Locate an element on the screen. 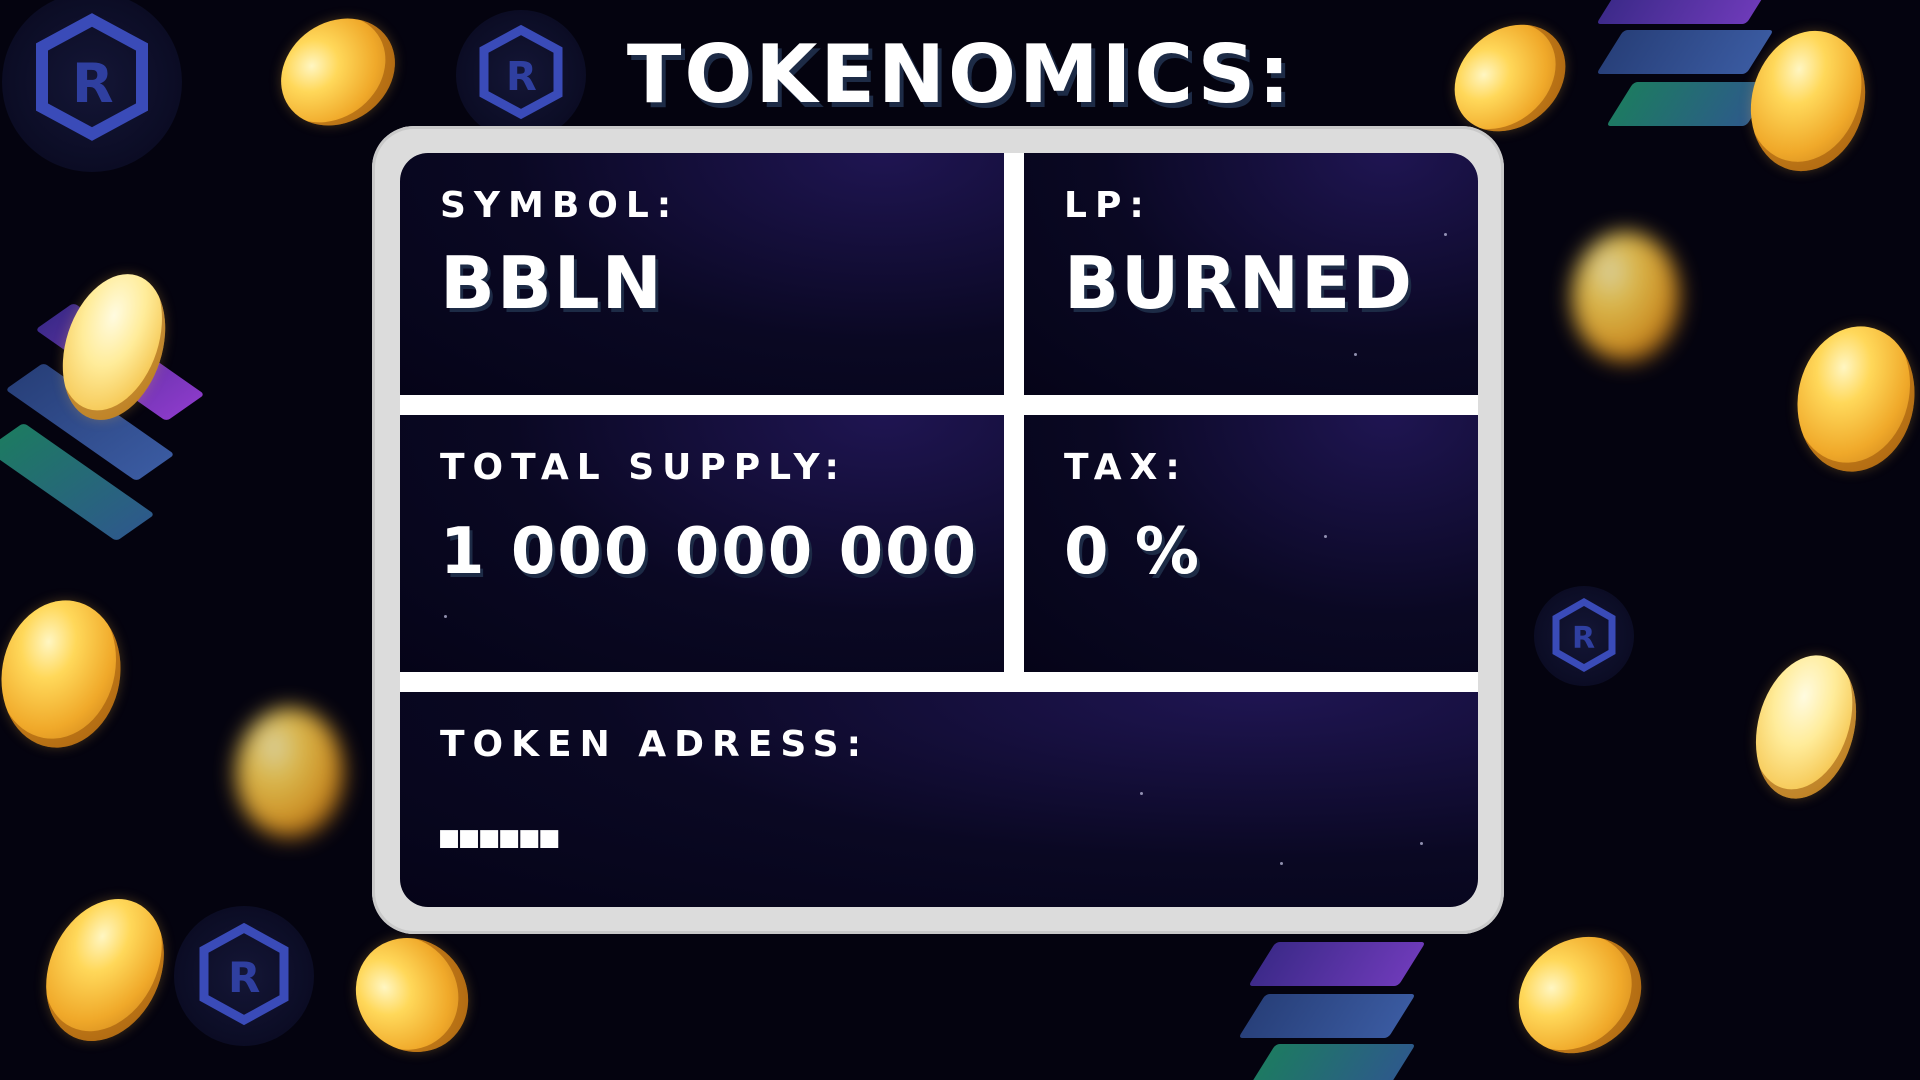  tax-card: TAX: 0 % is located at coordinates (1251, 543).